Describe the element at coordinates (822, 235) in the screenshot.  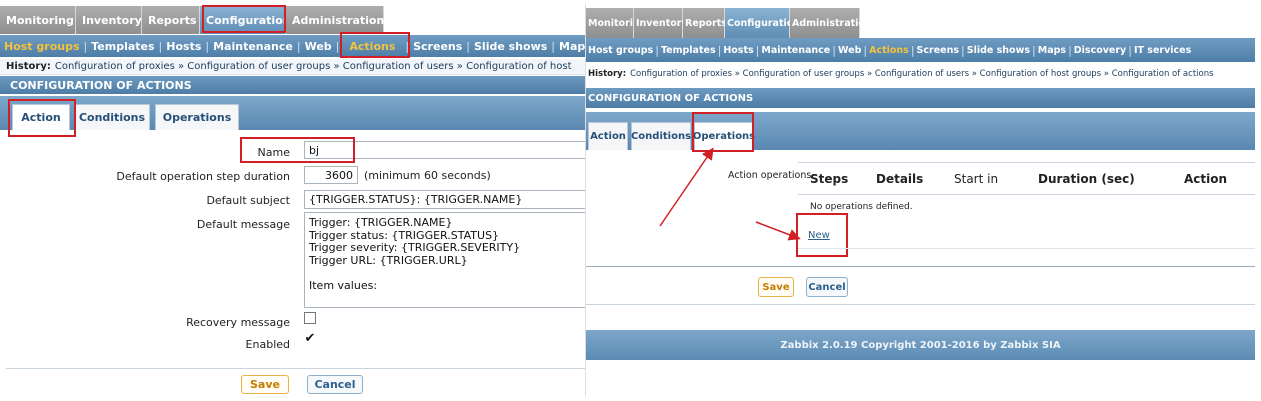
I see `highlight-new-link` at that location.